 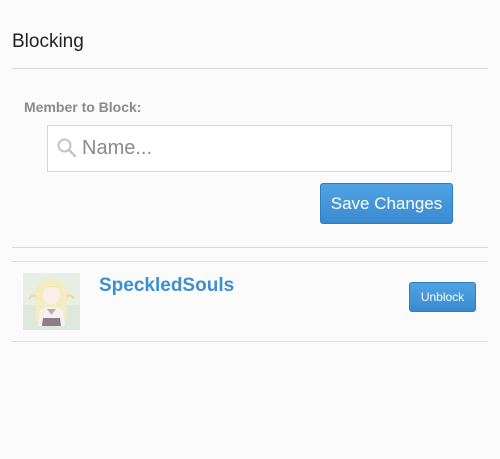 I want to click on member-search-box, so click(x=249, y=148).